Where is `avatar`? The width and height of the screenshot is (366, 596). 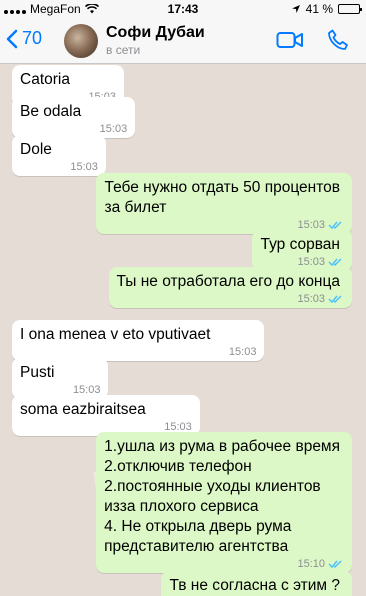
avatar is located at coordinates (81, 41).